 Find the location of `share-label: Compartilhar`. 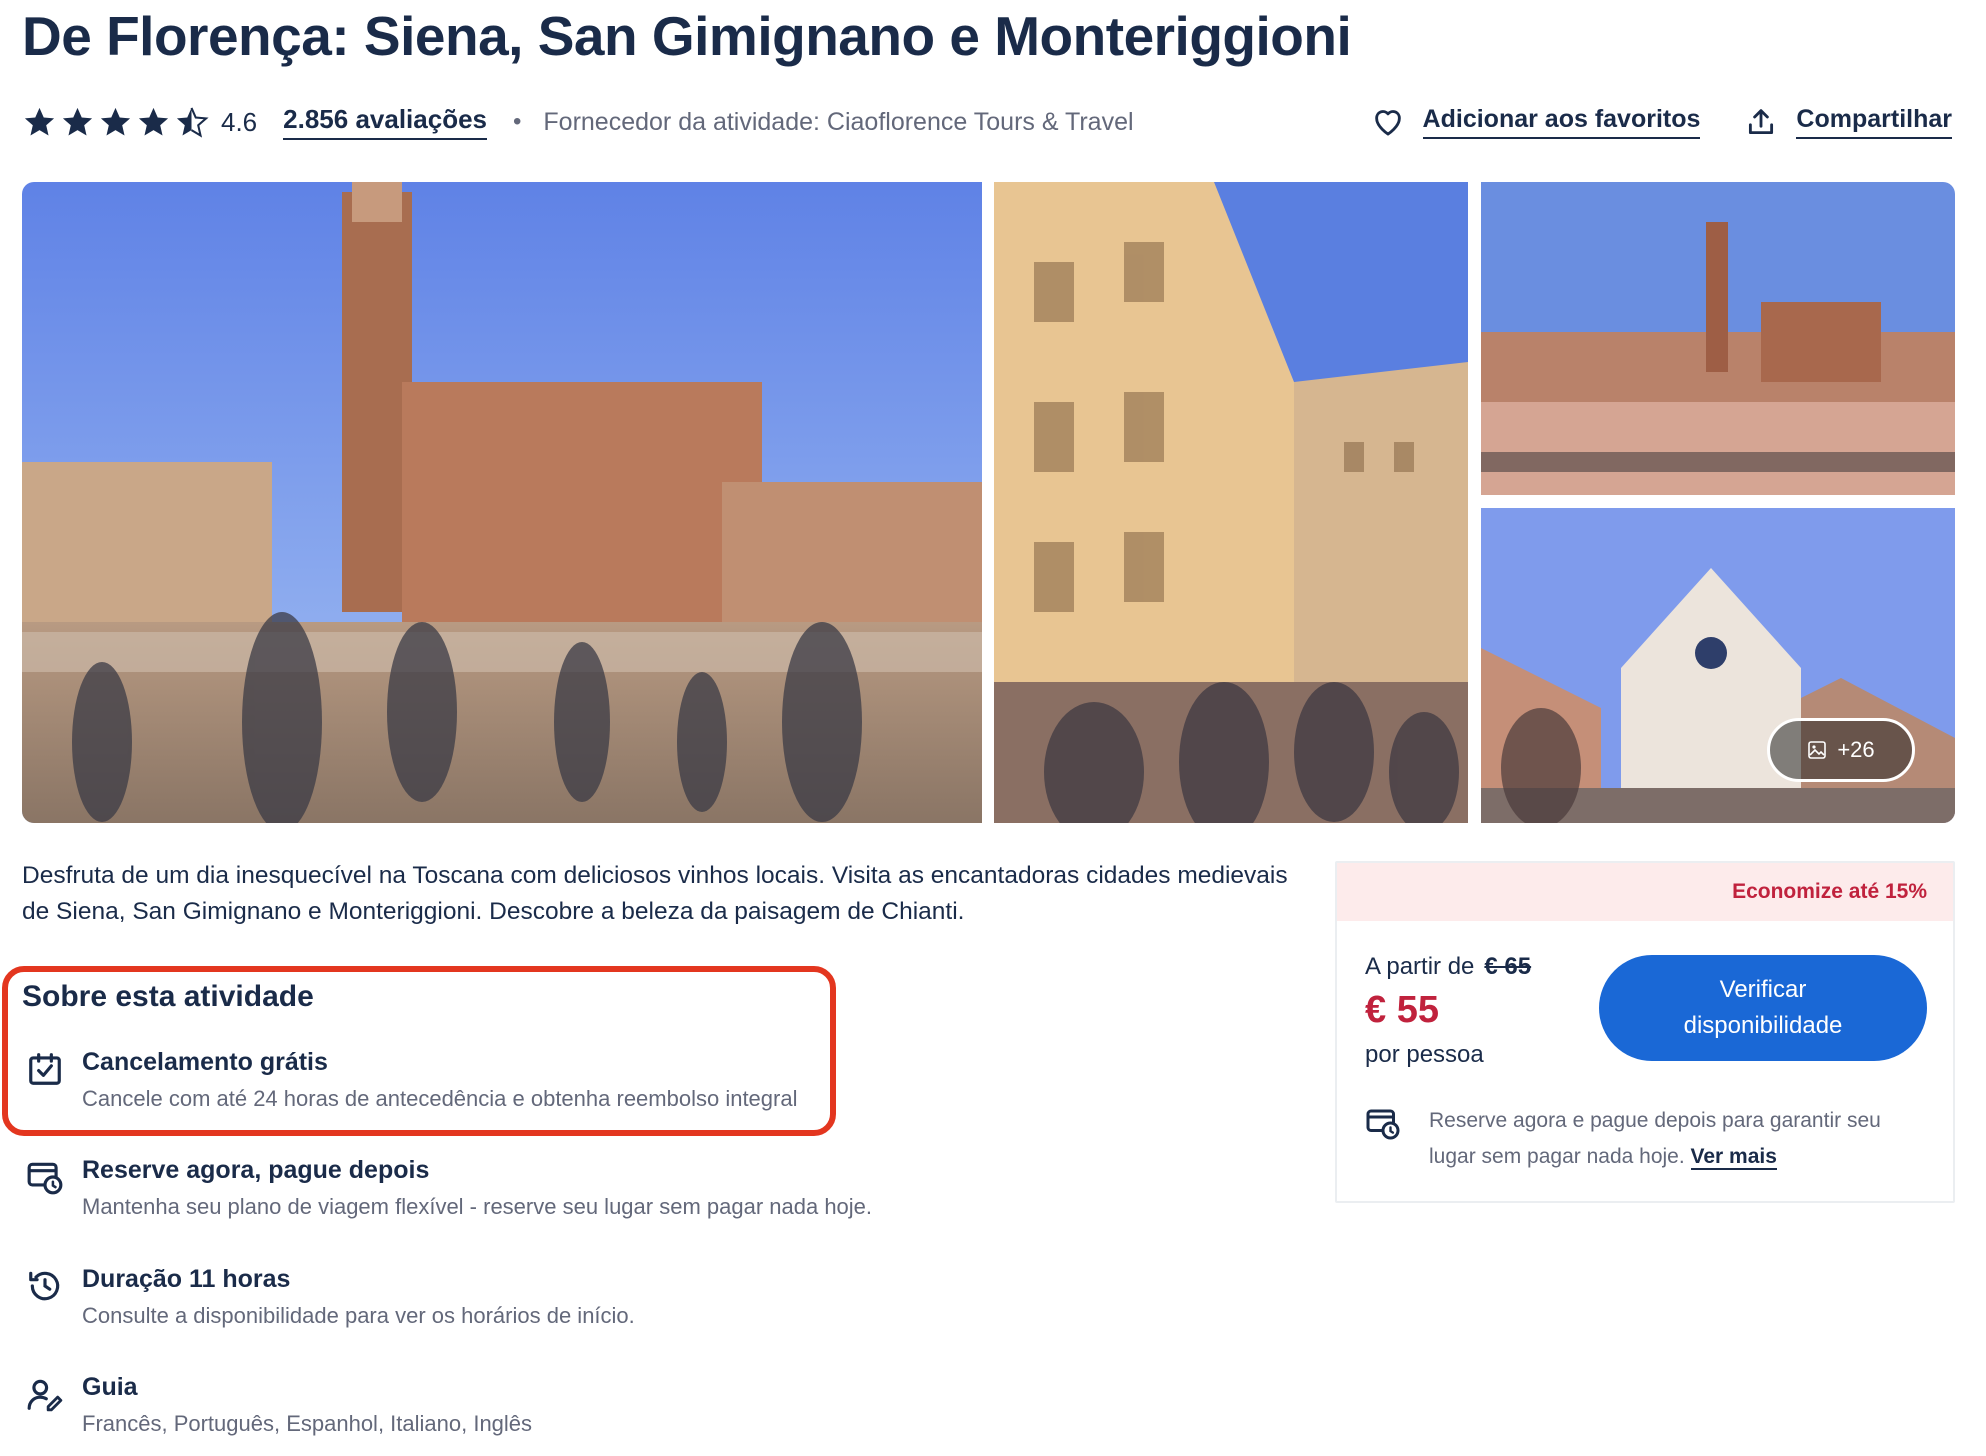

share-label: Compartilhar is located at coordinates (1874, 122).